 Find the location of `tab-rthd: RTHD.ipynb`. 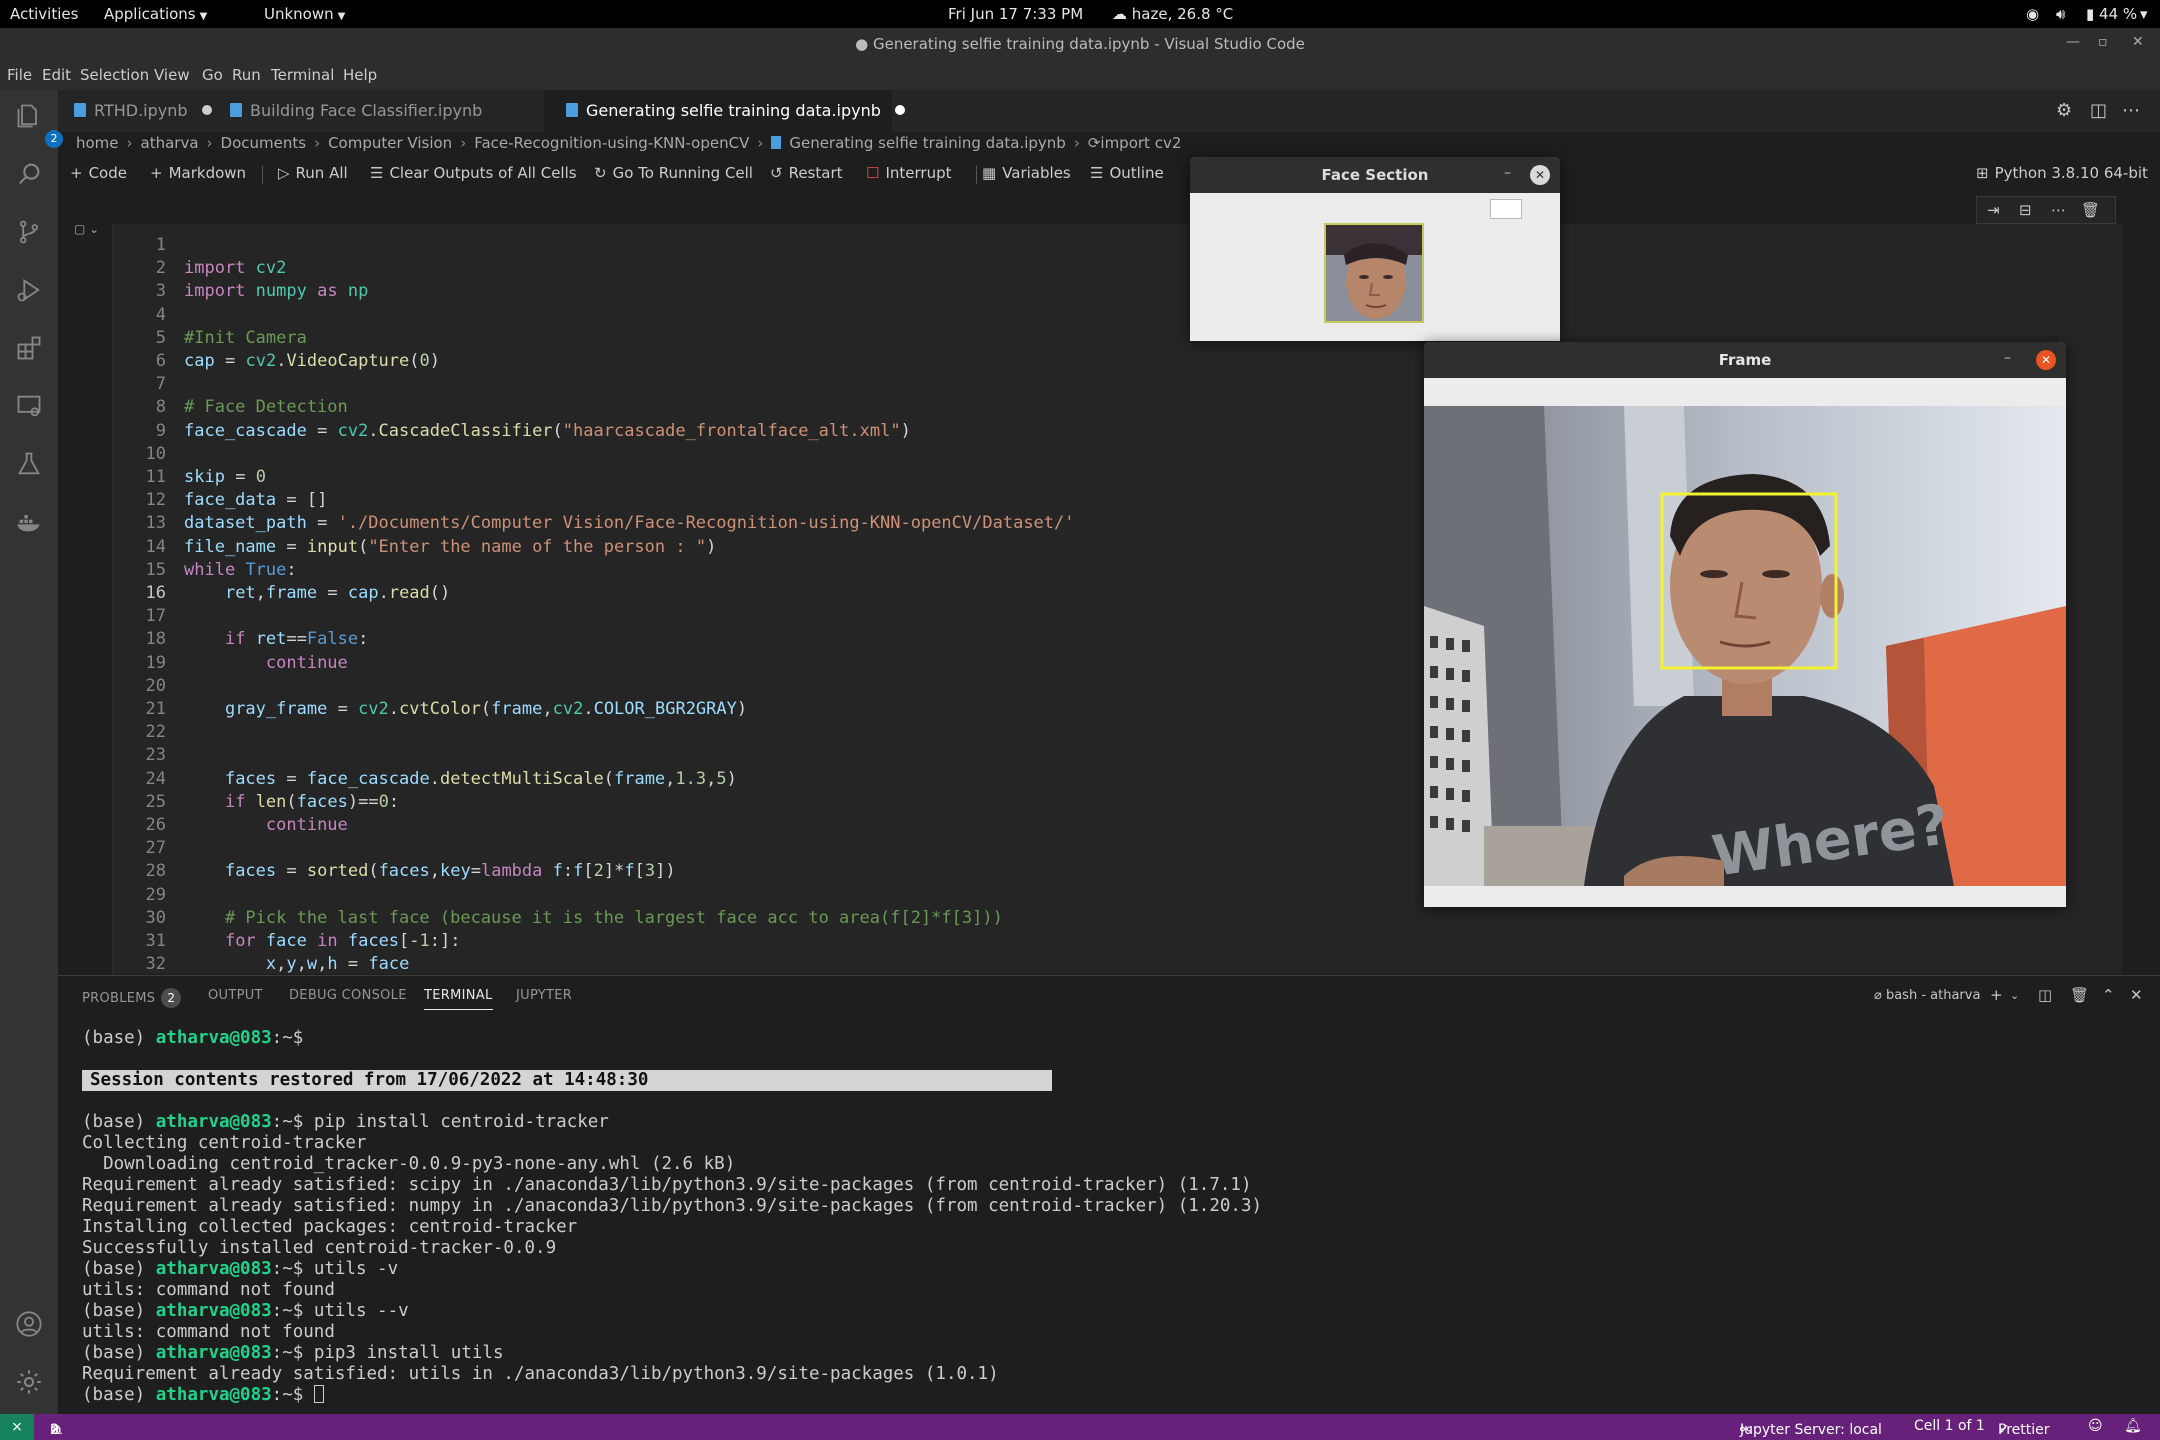

tab-rthd: RTHD.ipynb is located at coordinates (149, 111).